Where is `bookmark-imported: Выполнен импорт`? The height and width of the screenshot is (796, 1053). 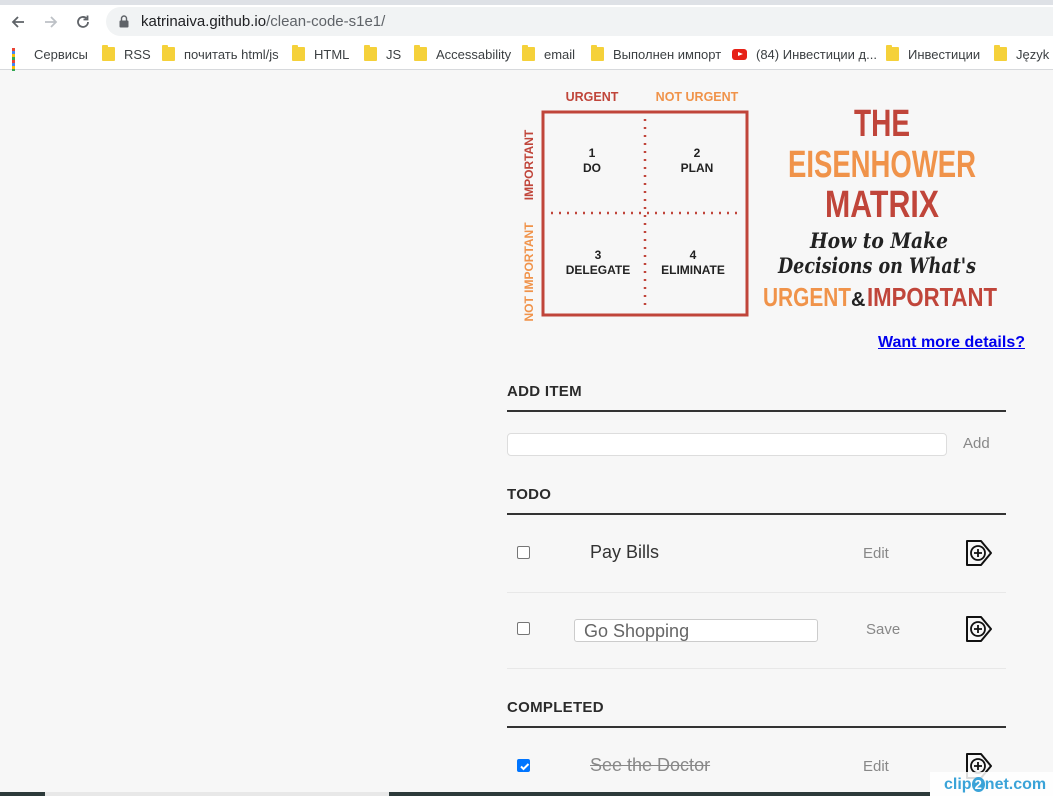 bookmark-imported: Выполнен импорт is located at coordinates (656, 54).